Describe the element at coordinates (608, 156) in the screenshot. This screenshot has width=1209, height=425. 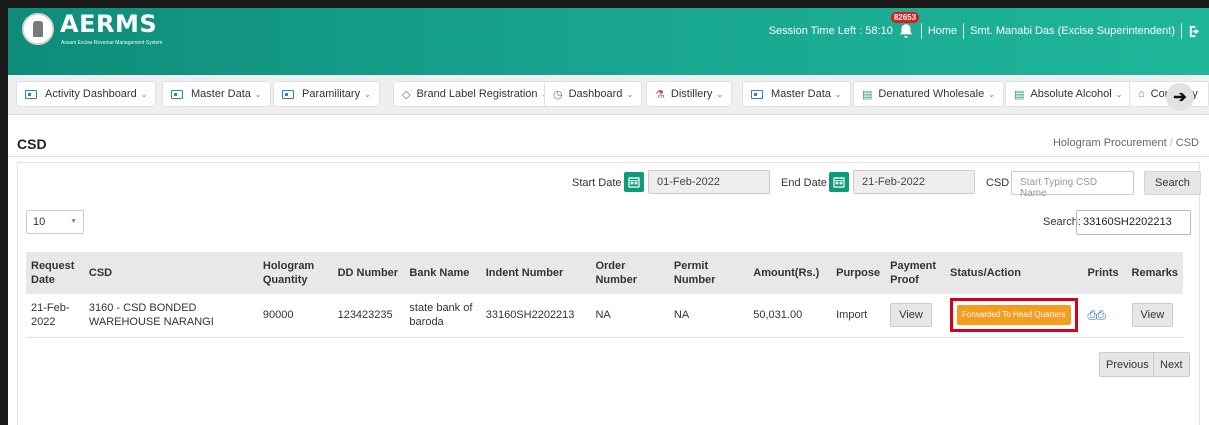
I see `divider` at that location.